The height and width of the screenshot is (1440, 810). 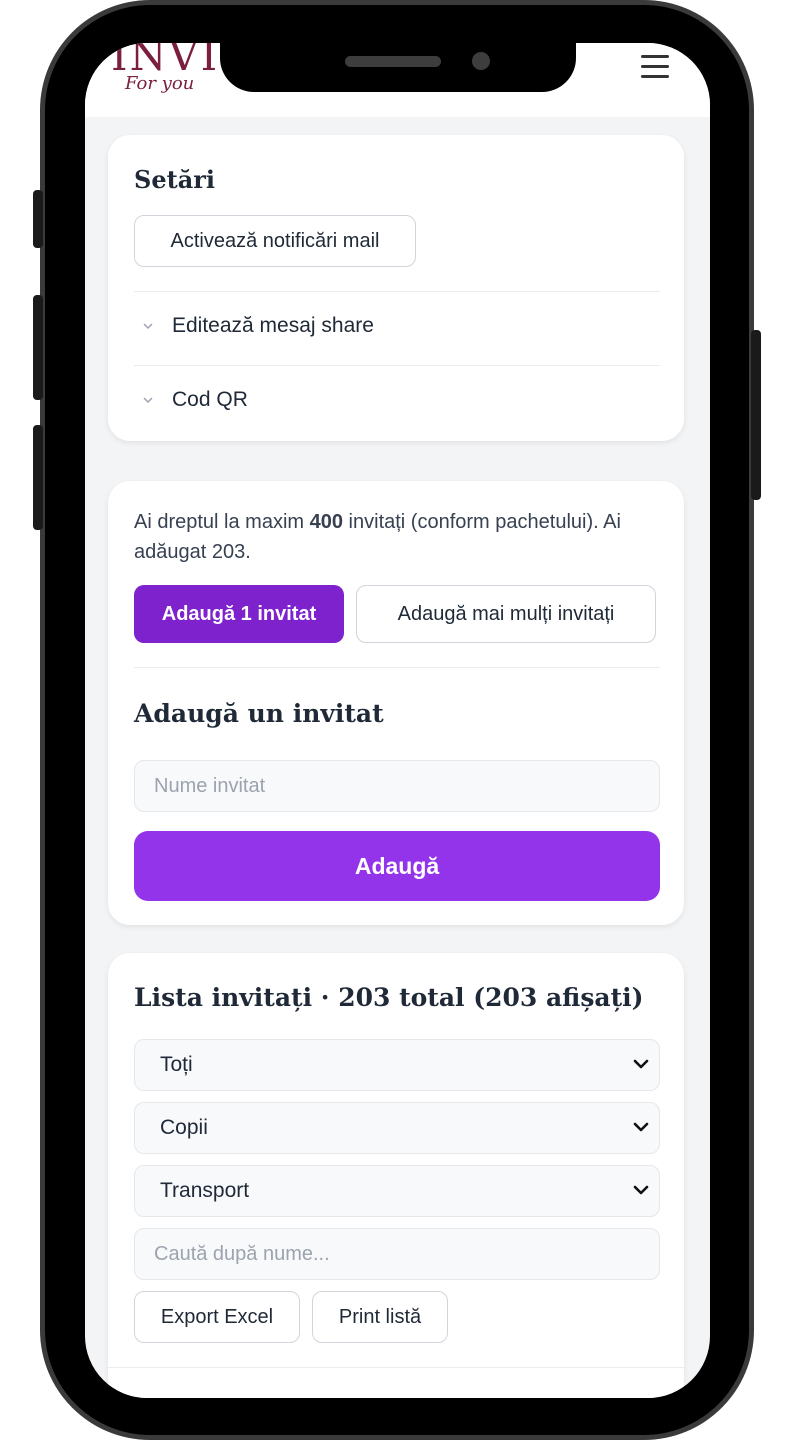 I want to click on accordion-label: Cod QR, so click(x=210, y=399).